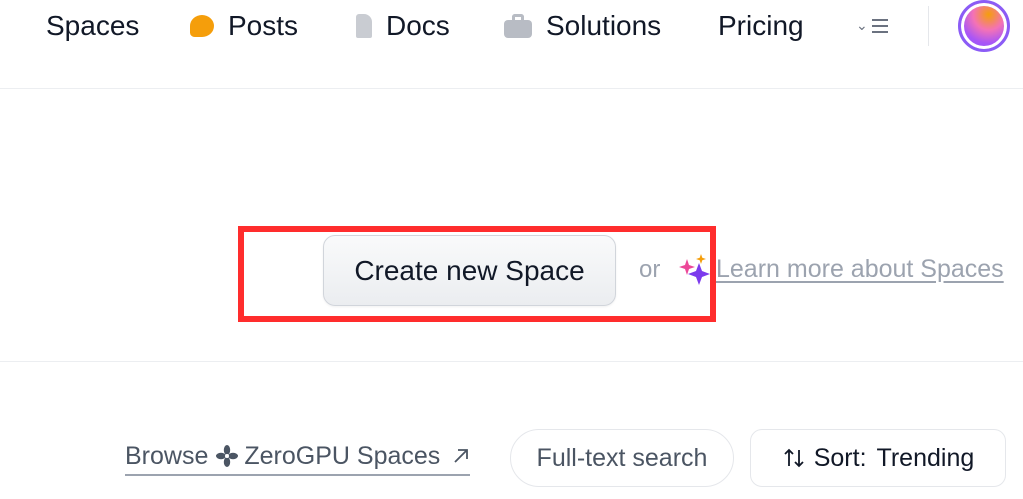 This screenshot has height=499, width=1023. Describe the element at coordinates (879, 26) in the screenshot. I see `menu-lines-icon` at that location.